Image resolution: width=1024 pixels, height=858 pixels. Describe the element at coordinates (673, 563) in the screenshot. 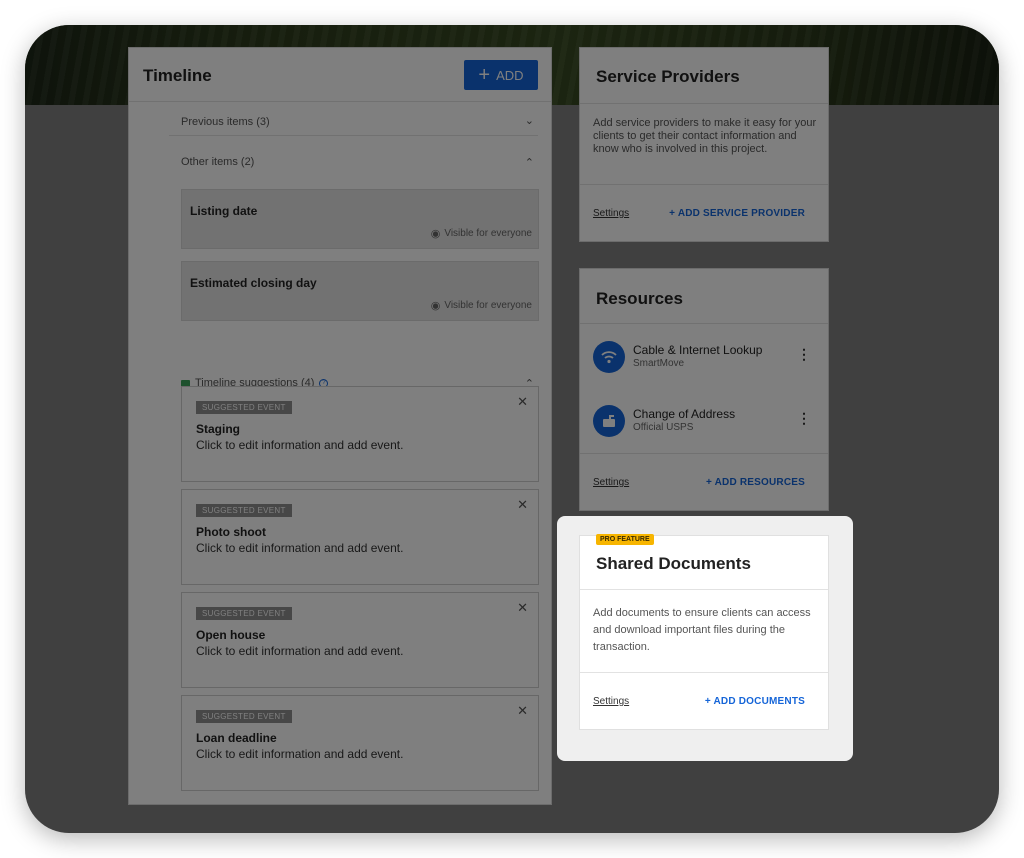

I see `shared-documents-title: Shared Documents` at that location.